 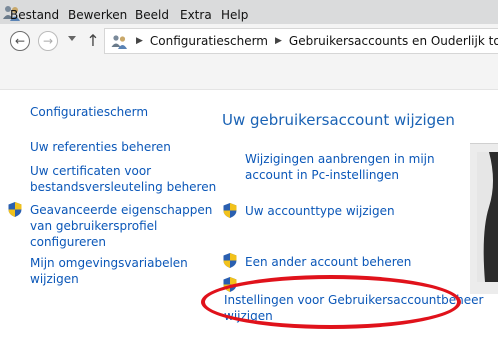 What do you see at coordinates (123, 187) in the screenshot?
I see `sidebar-item-label: bestandsversleuteling beheren` at bounding box center [123, 187].